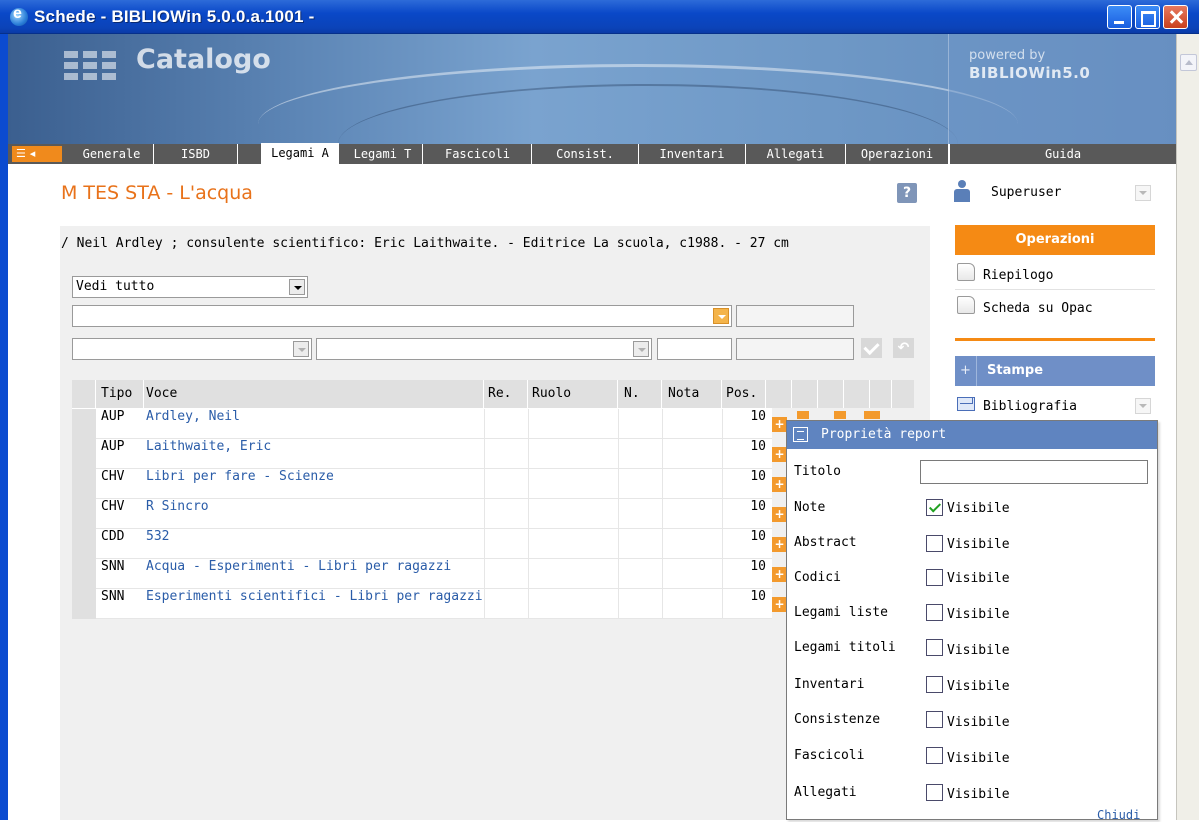 This screenshot has height=822, width=1199. What do you see at coordinates (422, 454) in the screenshot?
I see `table-row: AUP Laithwaite, Eric 10` at bounding box center [422, 454].